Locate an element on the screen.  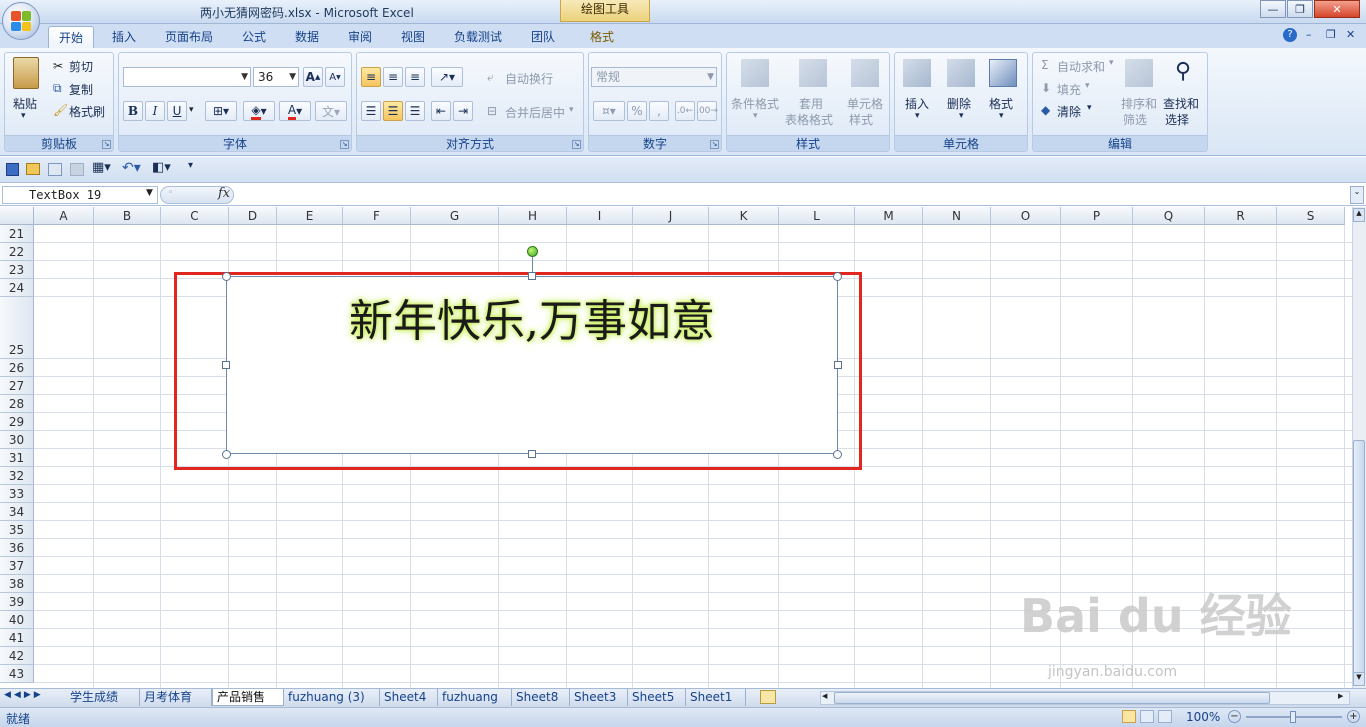
sort-filter-button-line2: 筛选 is located at coordinates (1135, 119).